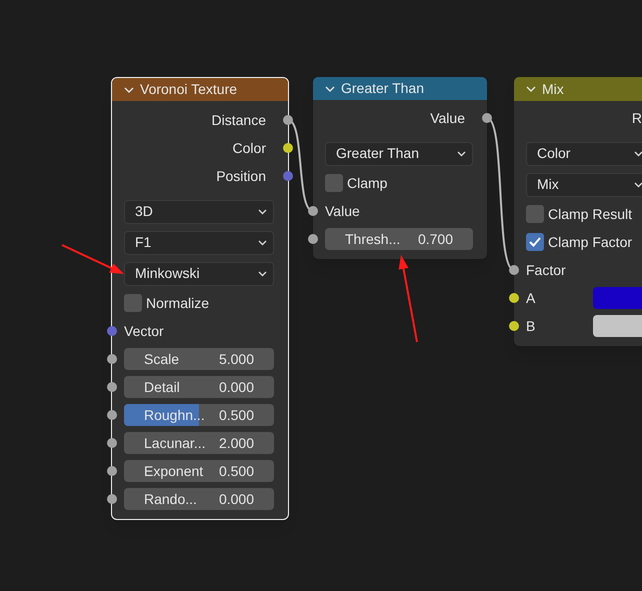  I want to click on node-header: Voronoi Texture, so click(200, 89).